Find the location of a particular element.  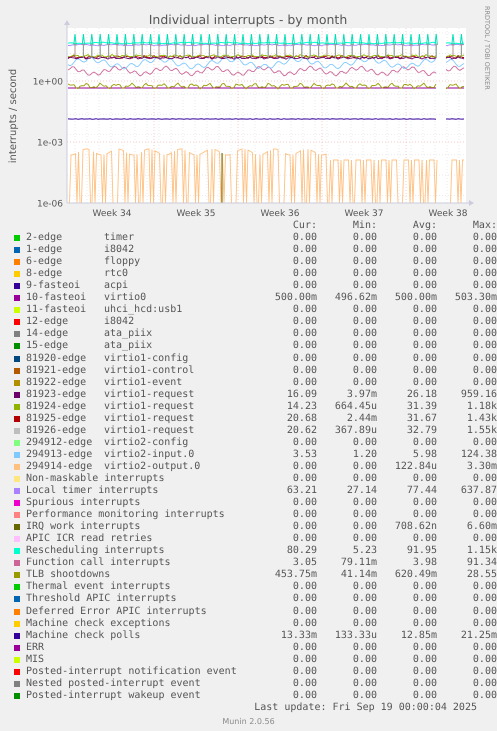

series-name: Performance monitoring interrupts is located at coordinates (125, 515).